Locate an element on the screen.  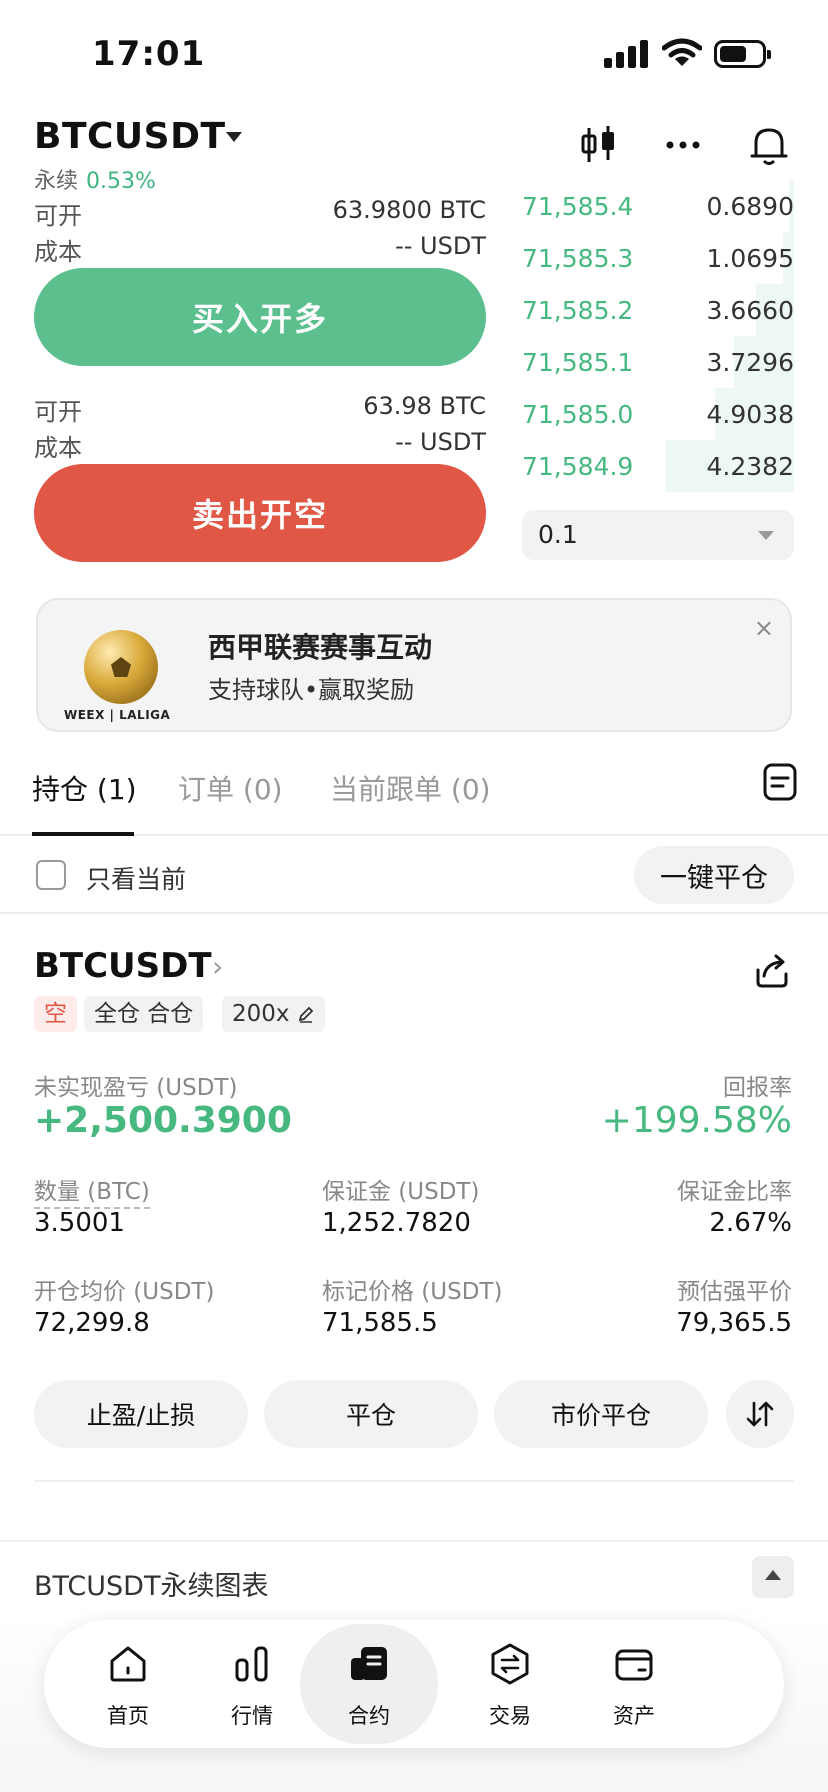
nav-label-futures: 合约 is located at coordinates (369, 1716).